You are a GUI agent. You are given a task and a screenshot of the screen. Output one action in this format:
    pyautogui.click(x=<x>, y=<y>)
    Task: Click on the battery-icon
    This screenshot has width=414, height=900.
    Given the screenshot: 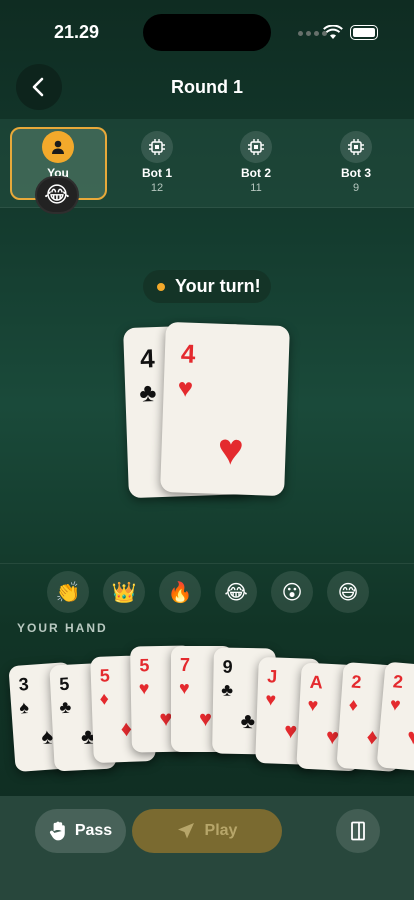 What is the action you would take?
    pyautogui.click(x=364, y=32)
    